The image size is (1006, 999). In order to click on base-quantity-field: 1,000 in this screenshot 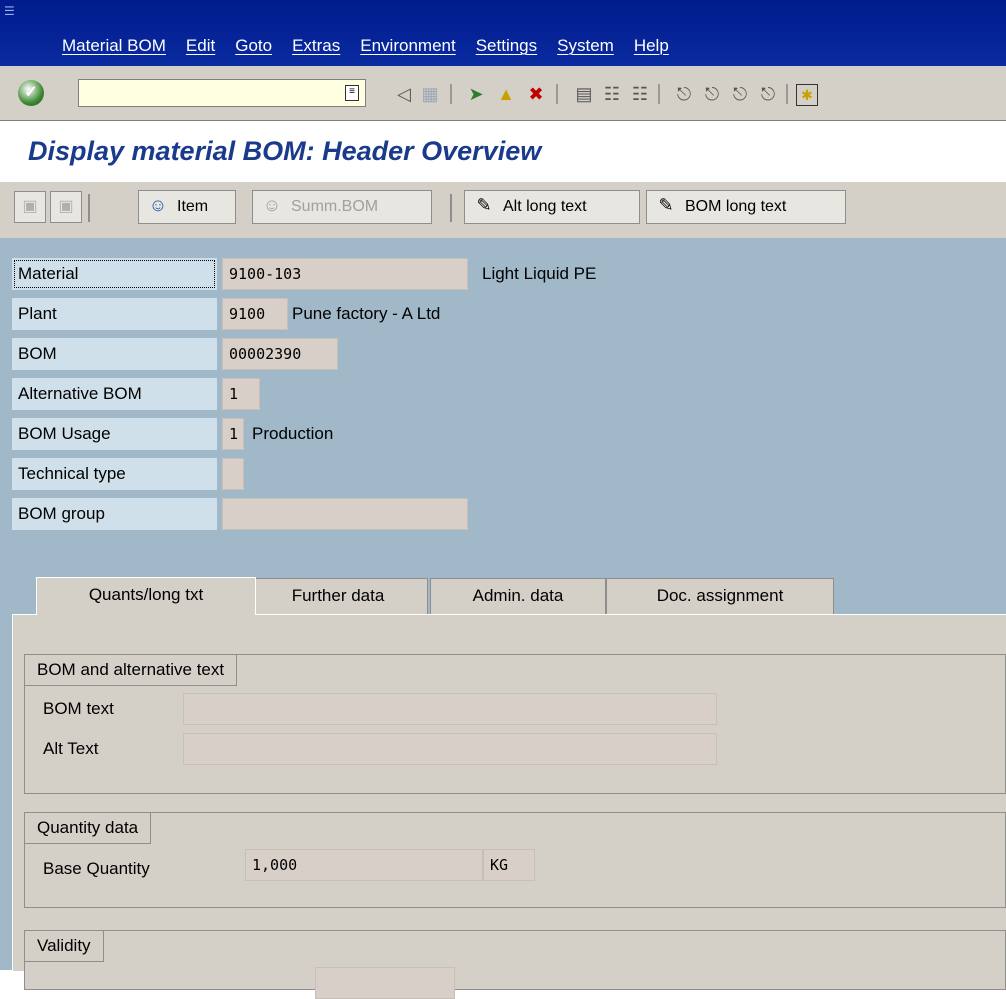, I will do `click(364, 865)`.